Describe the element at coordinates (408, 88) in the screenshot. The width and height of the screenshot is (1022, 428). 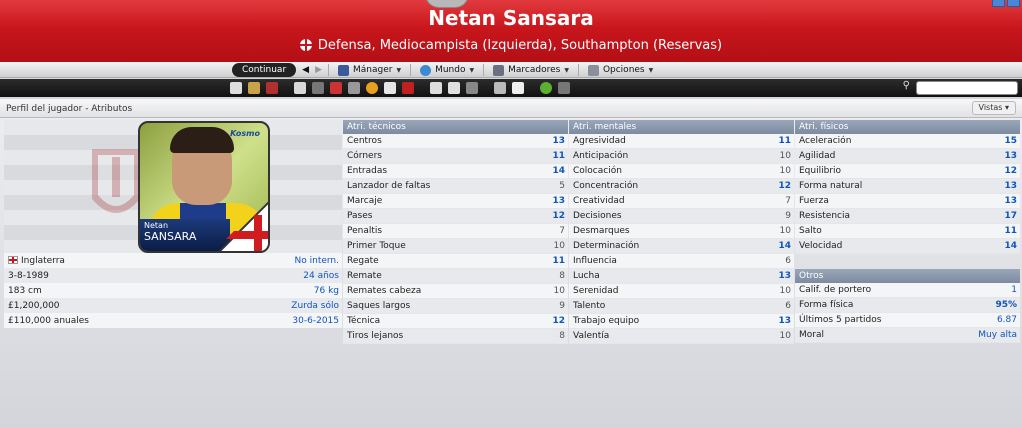
I see `transfers-icon` at that location.